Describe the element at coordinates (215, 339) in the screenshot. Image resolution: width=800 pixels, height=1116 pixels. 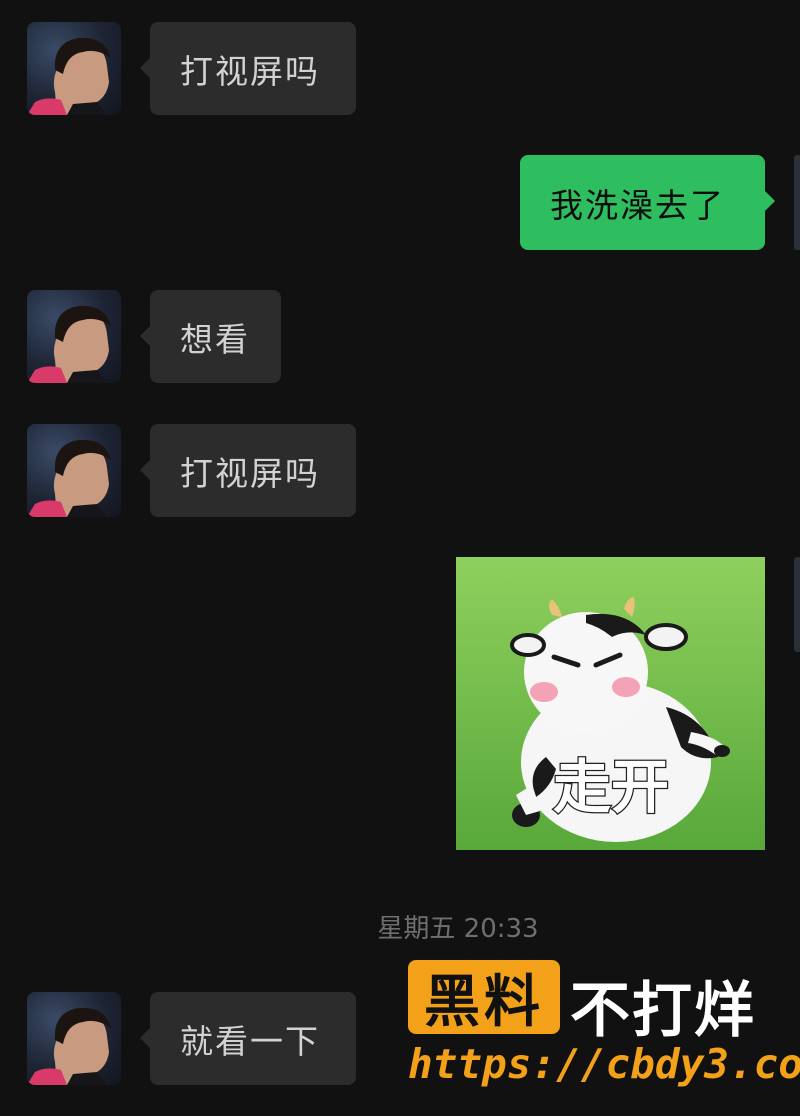
I see `message-text: 想看` at that location.